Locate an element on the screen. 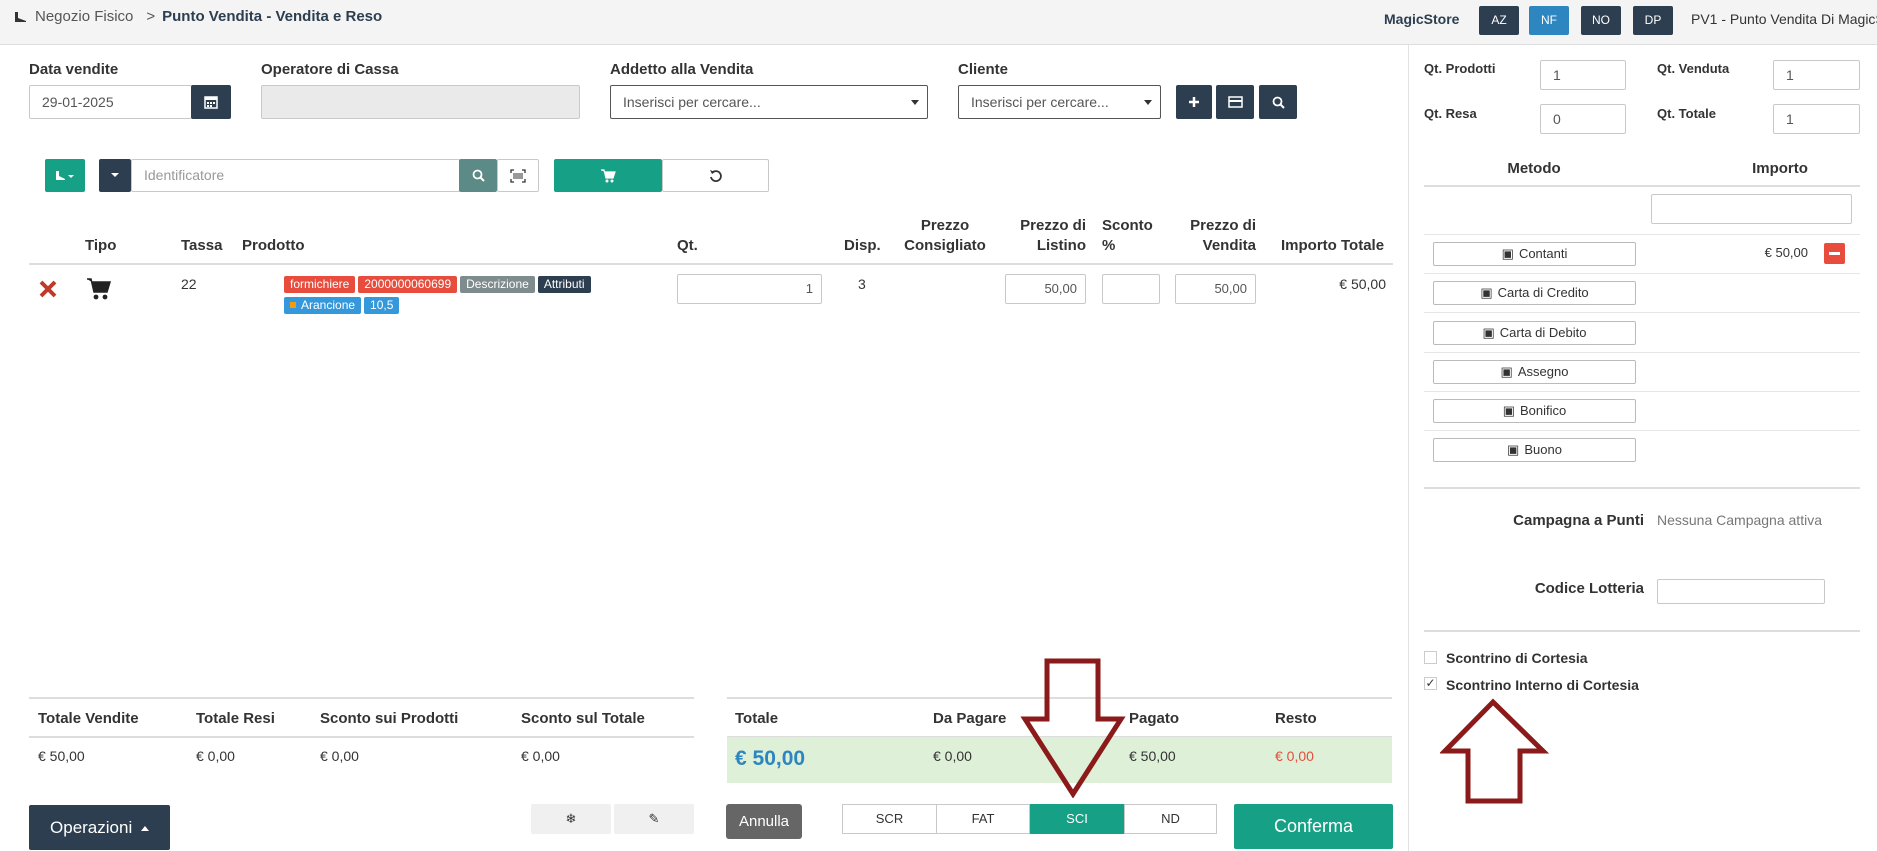  operazioni-label: Operazioni is located at coordinates (91, 827).